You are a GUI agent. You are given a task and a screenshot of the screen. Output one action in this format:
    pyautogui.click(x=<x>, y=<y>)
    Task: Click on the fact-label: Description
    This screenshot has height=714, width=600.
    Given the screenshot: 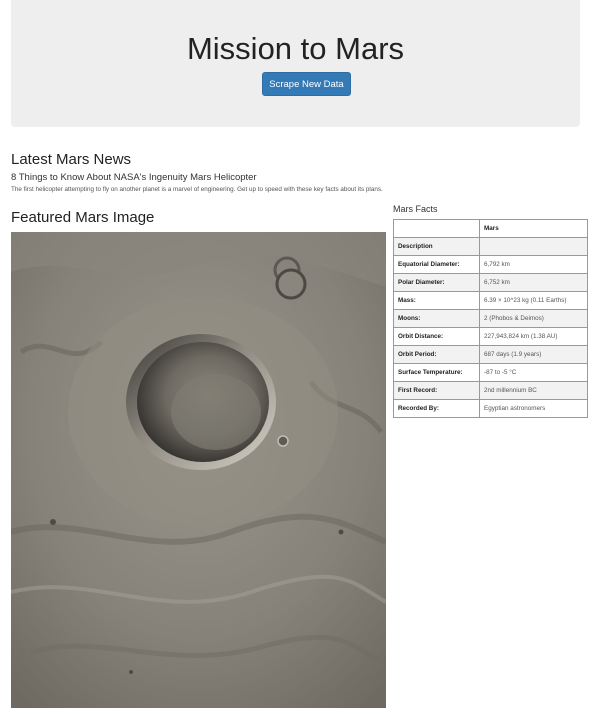 What is the action you would take?
    pyautogui.click(x=436, y=246)
    